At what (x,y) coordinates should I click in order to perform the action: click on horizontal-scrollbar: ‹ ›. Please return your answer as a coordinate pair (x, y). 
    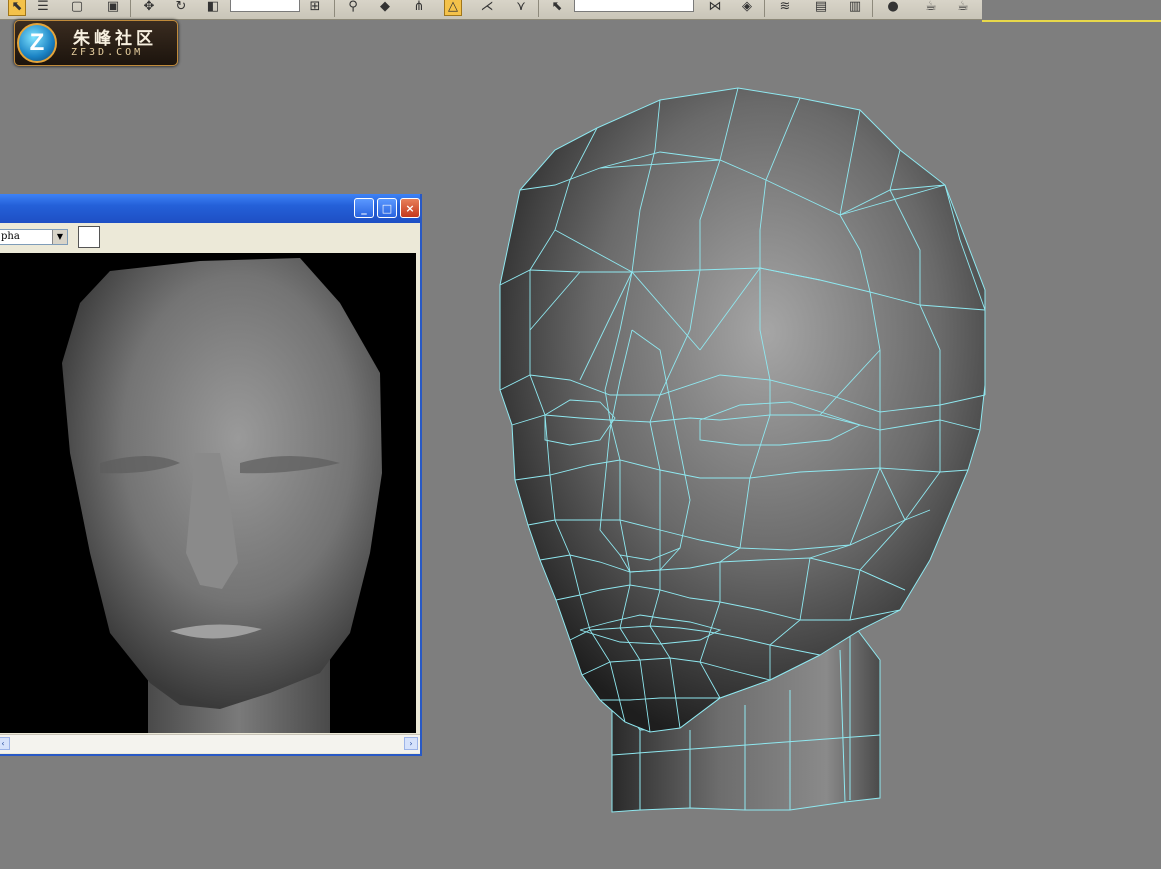
    Looking at the image, I should click on (210, 743).